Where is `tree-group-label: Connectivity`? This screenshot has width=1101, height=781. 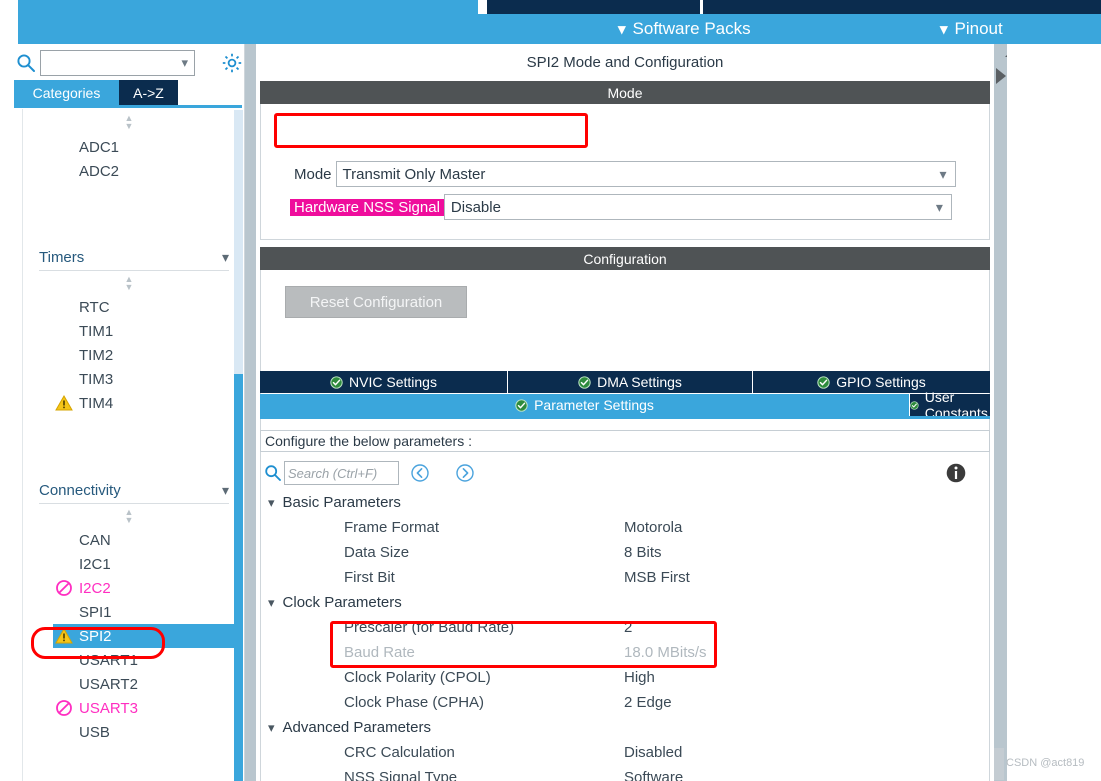
tree-group-label: Connectivity is located at coordinates (80, 490).